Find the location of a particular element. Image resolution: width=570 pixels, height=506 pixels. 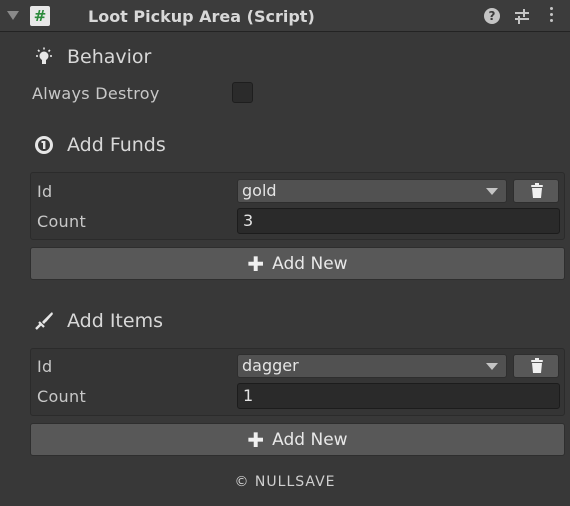

funds-id-dropdown: gold is located at coordinates (372, 191).